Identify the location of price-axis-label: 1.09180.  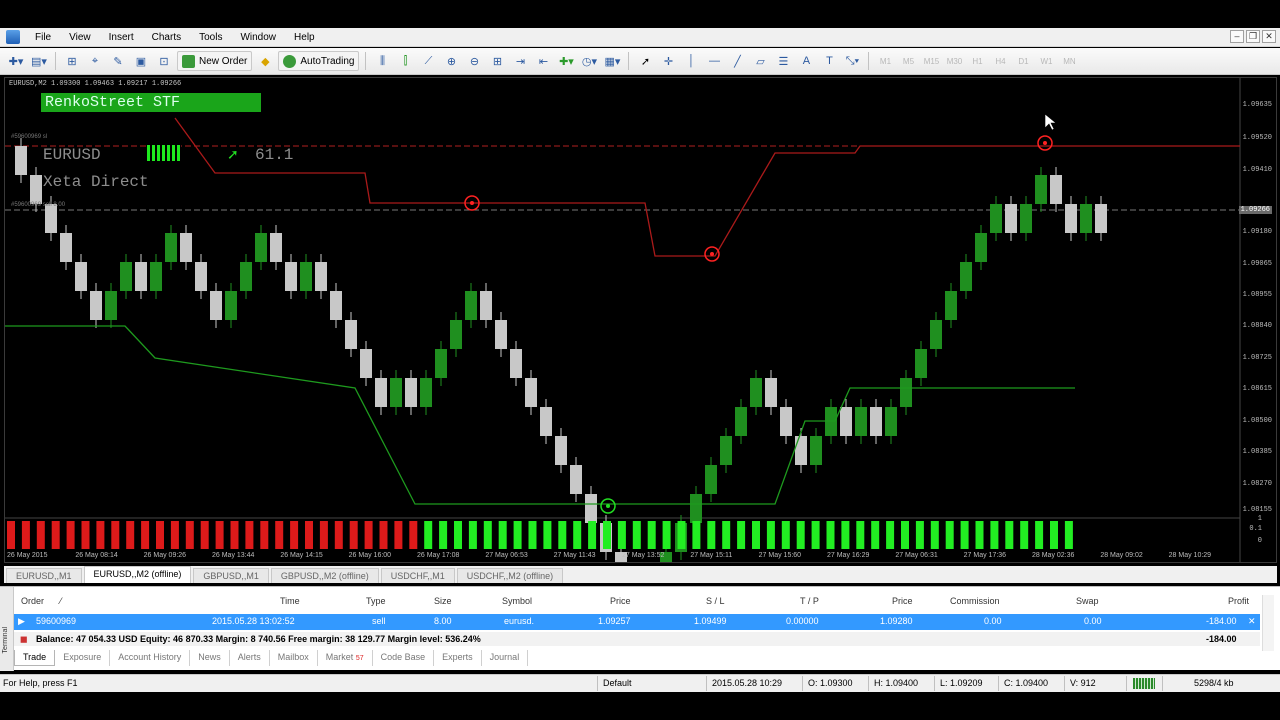
(1257, 232).